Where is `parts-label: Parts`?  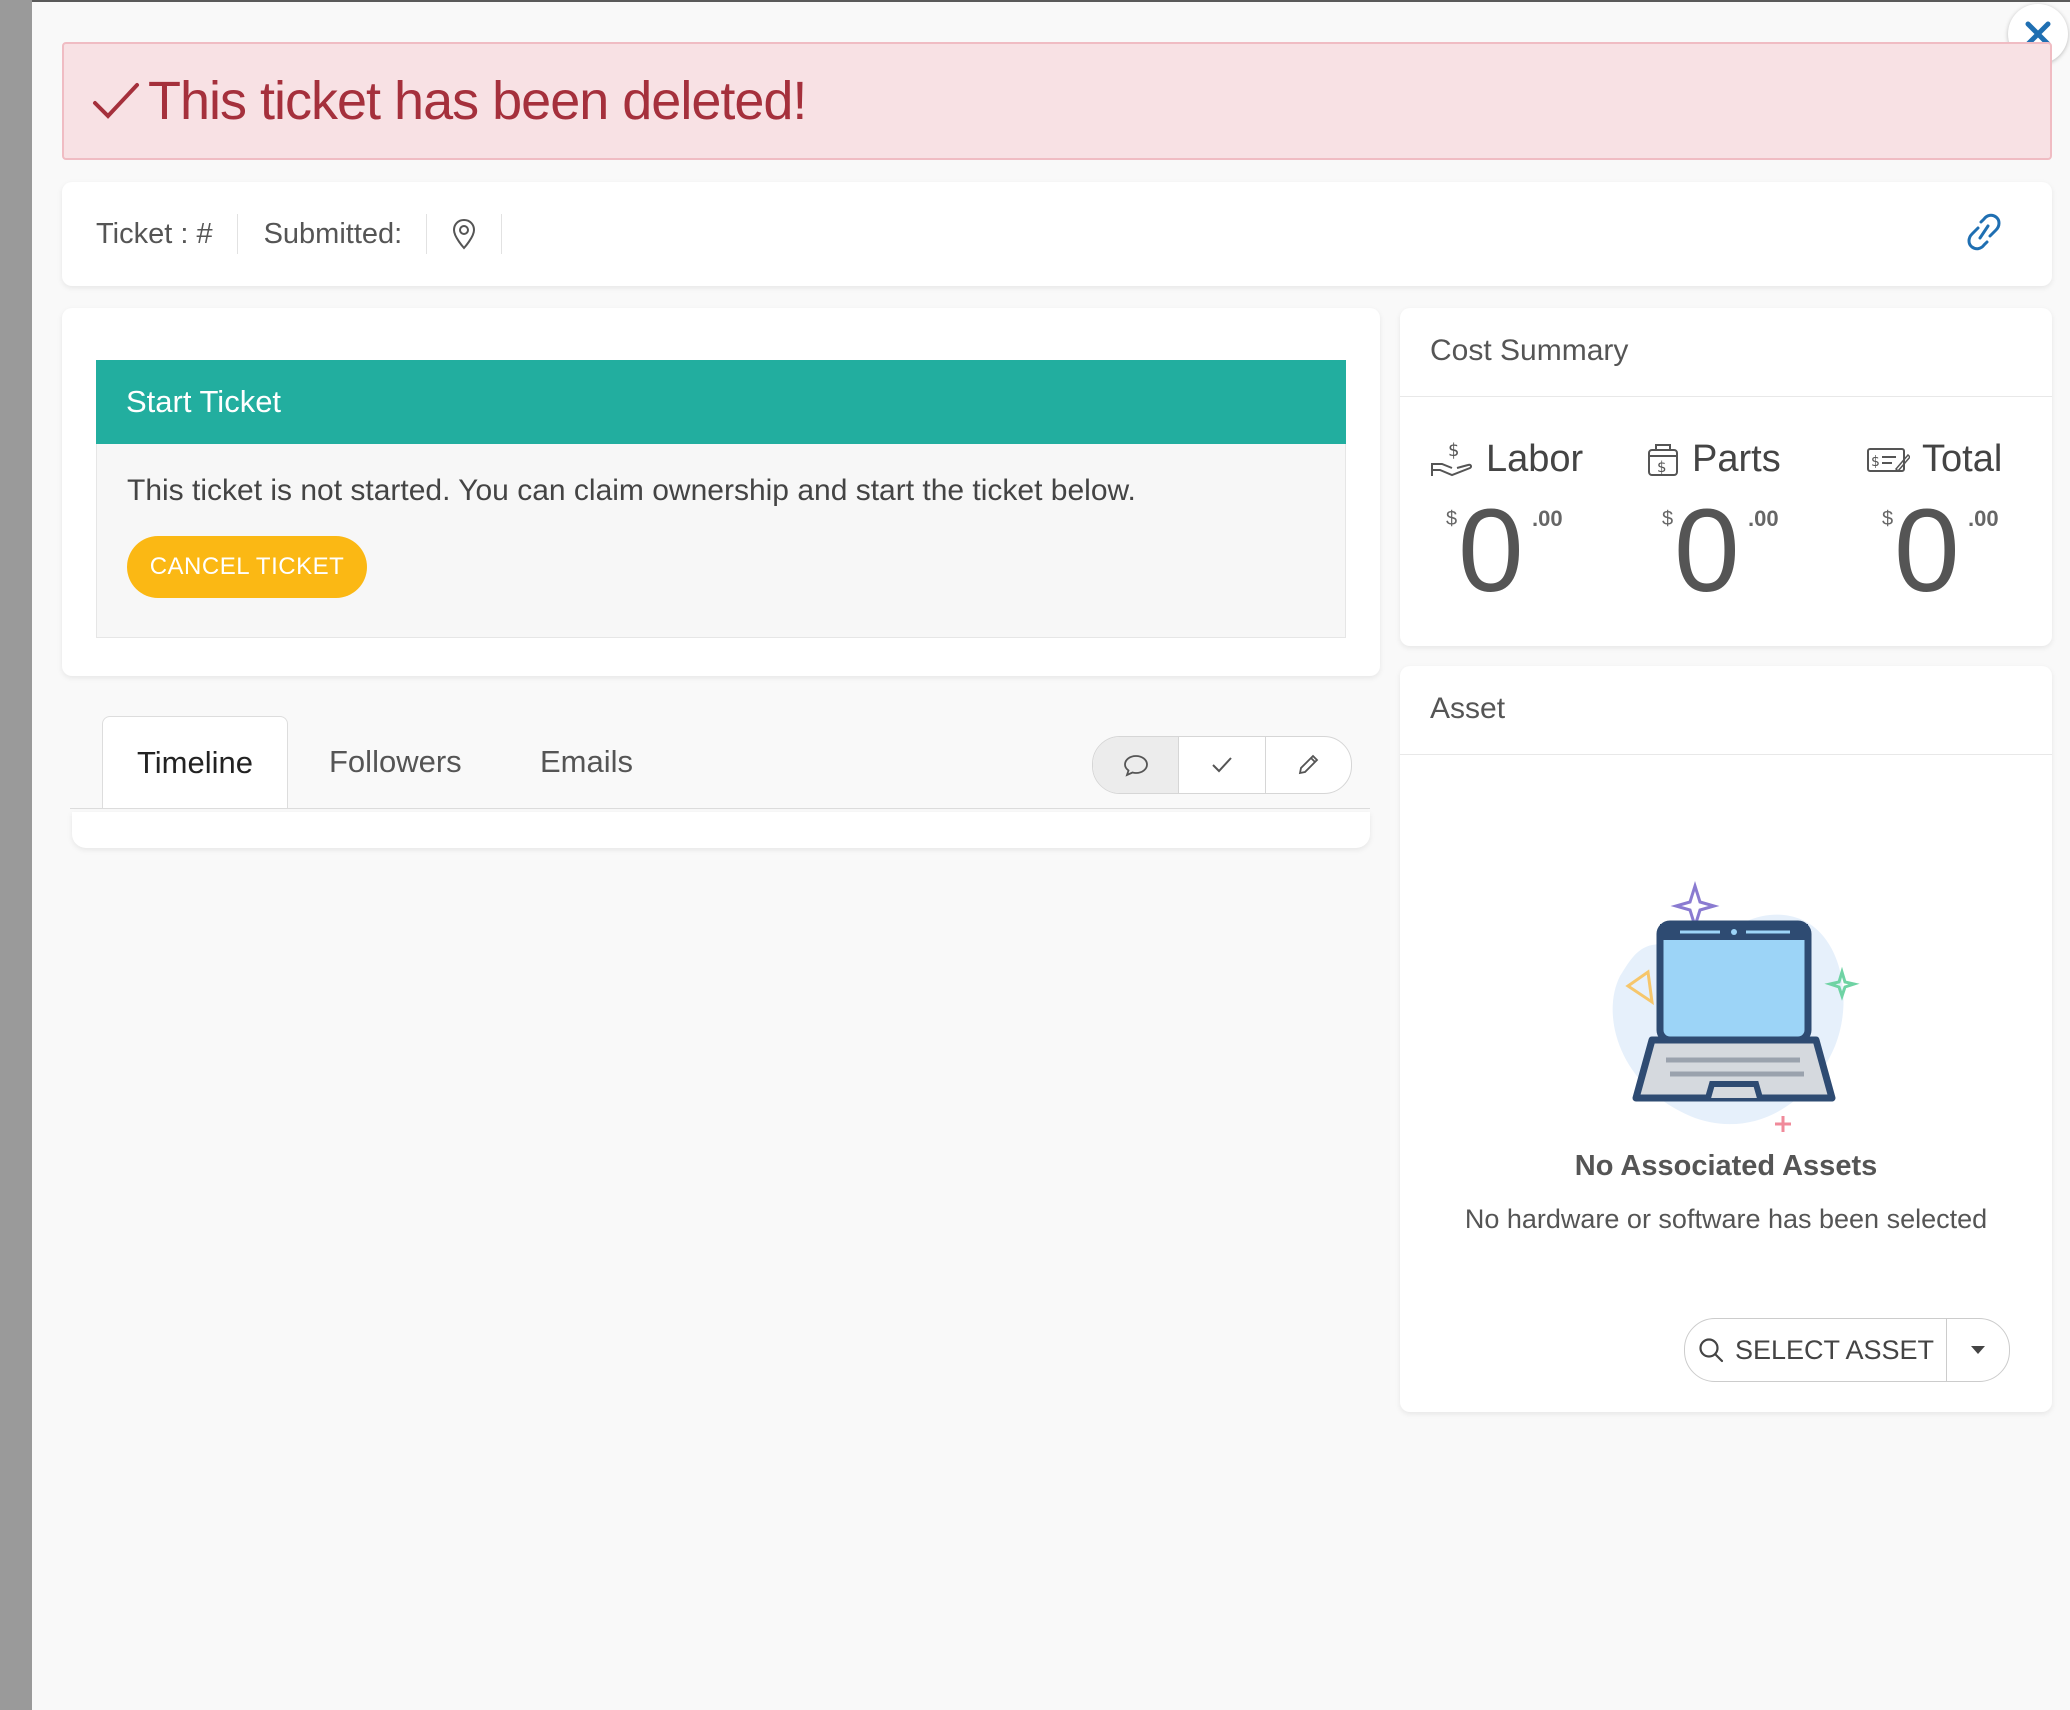 parts-label: Parts is located at coordinates (1736, 459).